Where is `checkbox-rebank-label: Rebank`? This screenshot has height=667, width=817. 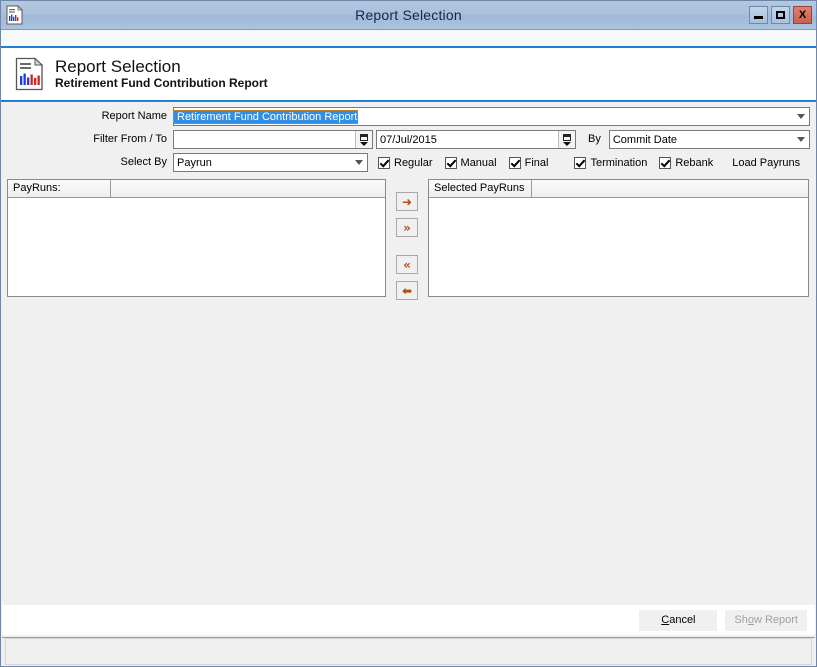 checkbox-rebank-label: Rebank is located at coordinates (694, 162).